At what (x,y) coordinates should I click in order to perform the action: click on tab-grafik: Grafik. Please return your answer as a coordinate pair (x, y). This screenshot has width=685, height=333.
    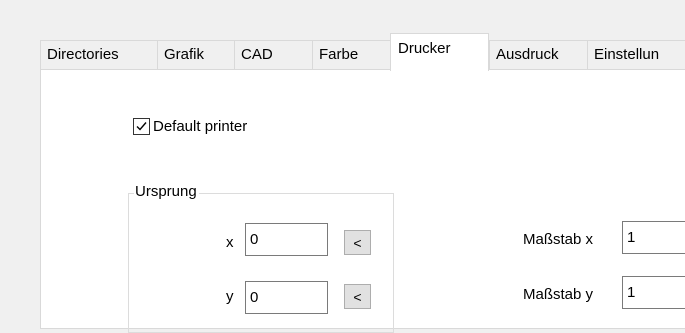
    Looking at the image, I should click on (195, 54).